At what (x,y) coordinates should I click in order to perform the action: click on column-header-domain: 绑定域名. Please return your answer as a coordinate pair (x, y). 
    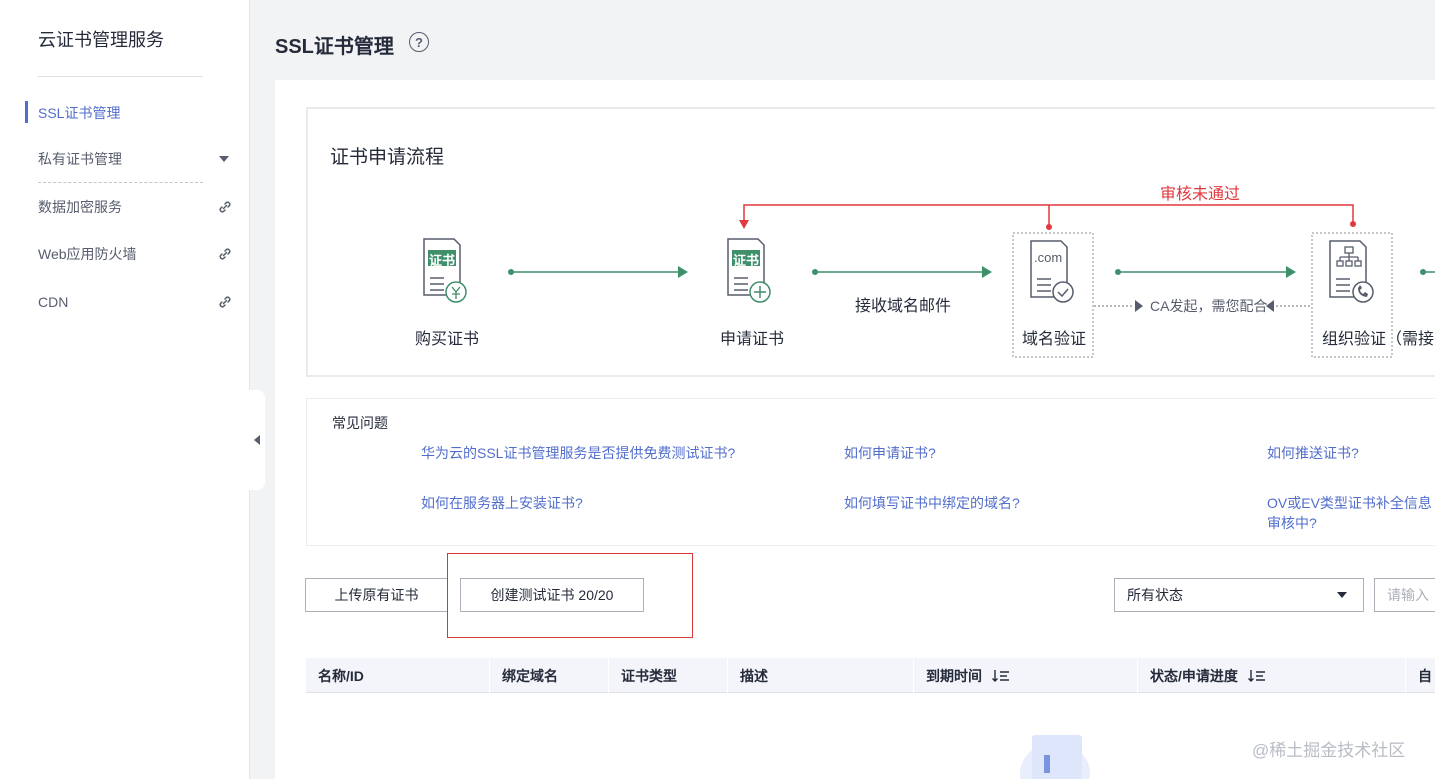
    Looking at the image, I should click on (549, 675).